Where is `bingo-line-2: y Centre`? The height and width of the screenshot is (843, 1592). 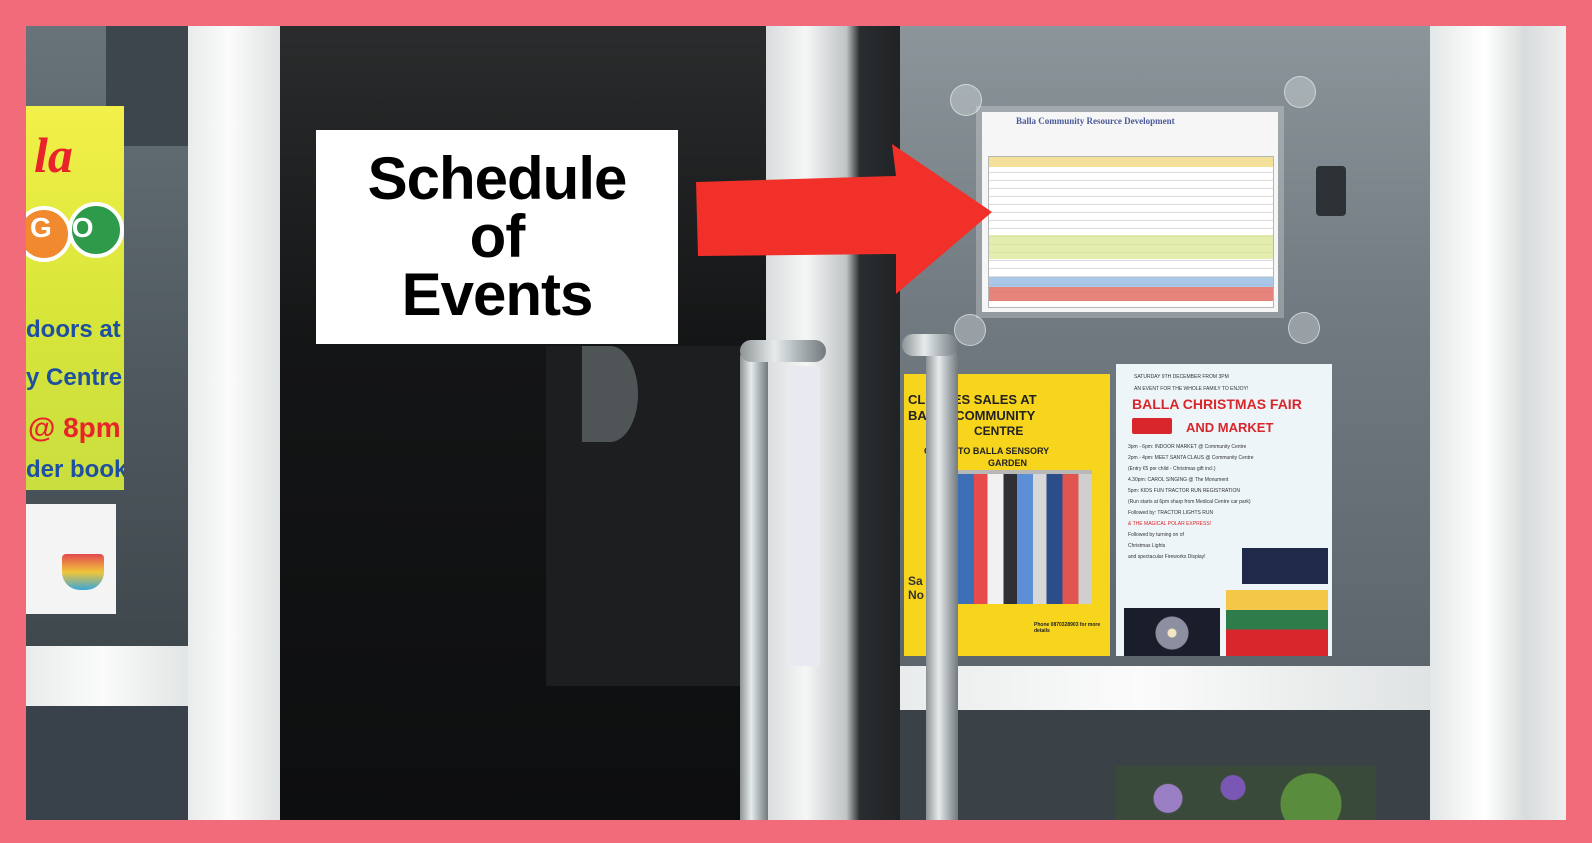 bingo-line-2: y Centre is located at coordinates (74, 377).